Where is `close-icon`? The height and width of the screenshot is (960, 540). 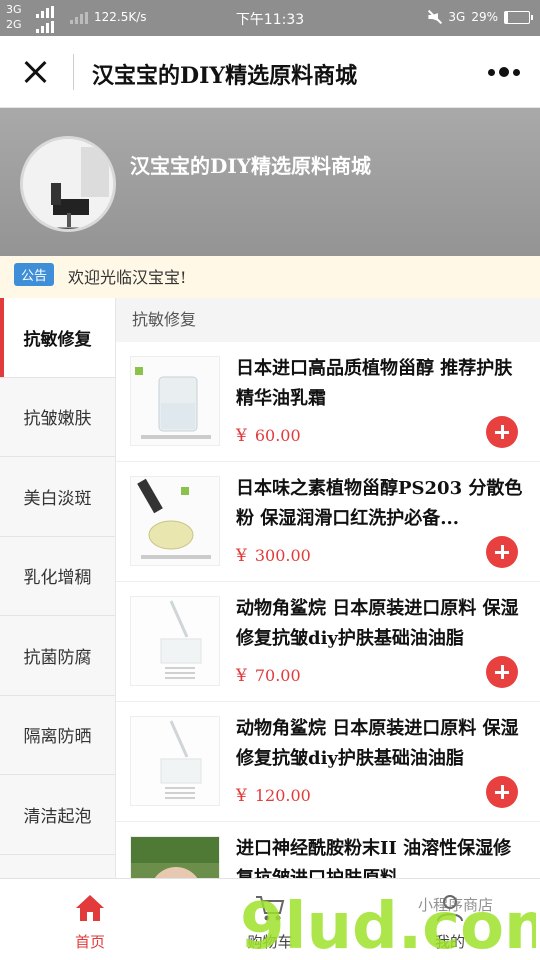 close-icon is located at coordinates (36, 72).